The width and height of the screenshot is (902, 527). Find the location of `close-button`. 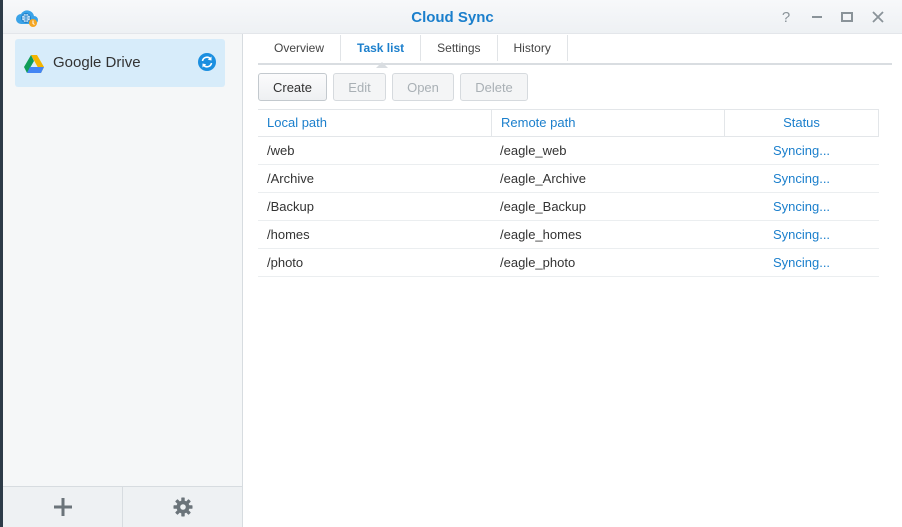

close-button is located at coordinates (878, 17).